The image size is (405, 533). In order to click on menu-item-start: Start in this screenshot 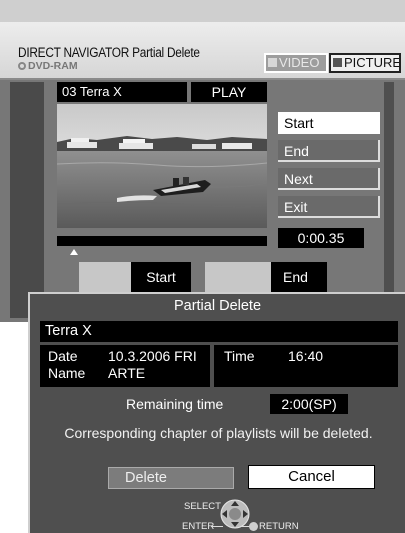, I will do `click(329, 123)`.